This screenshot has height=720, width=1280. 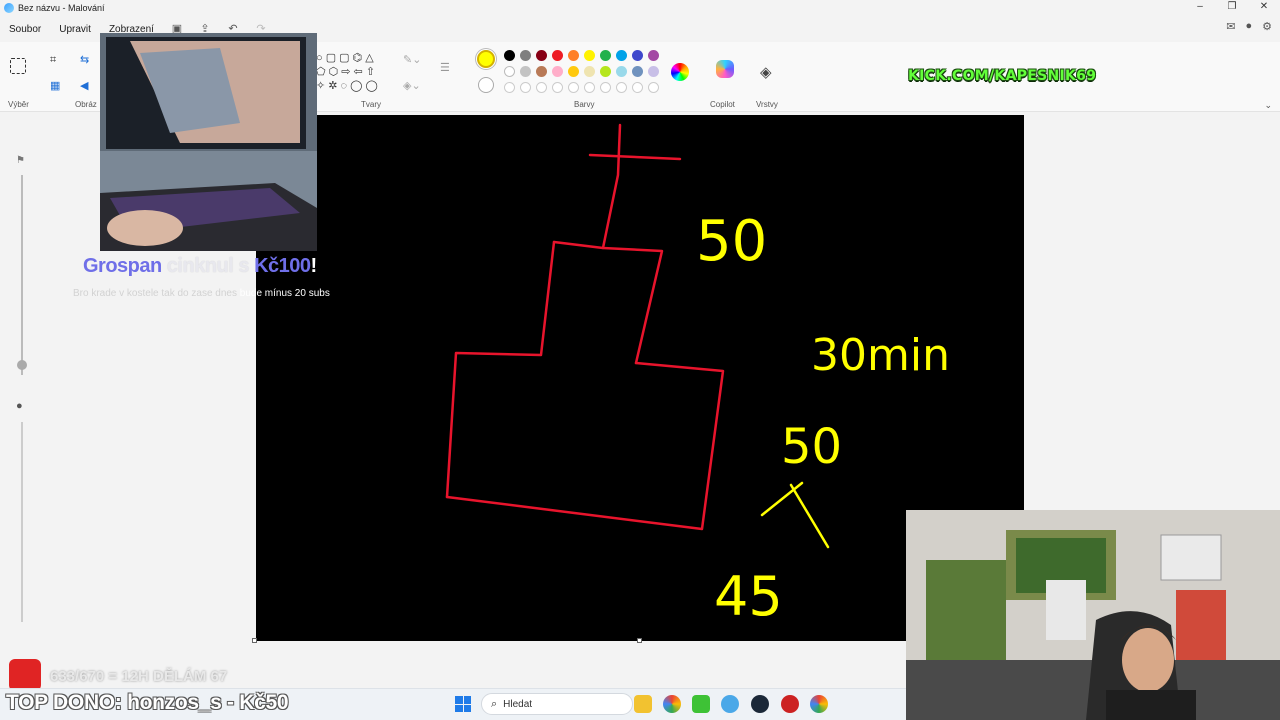 I want to click on search-icon: ⌕, so click(x=494, y=703).